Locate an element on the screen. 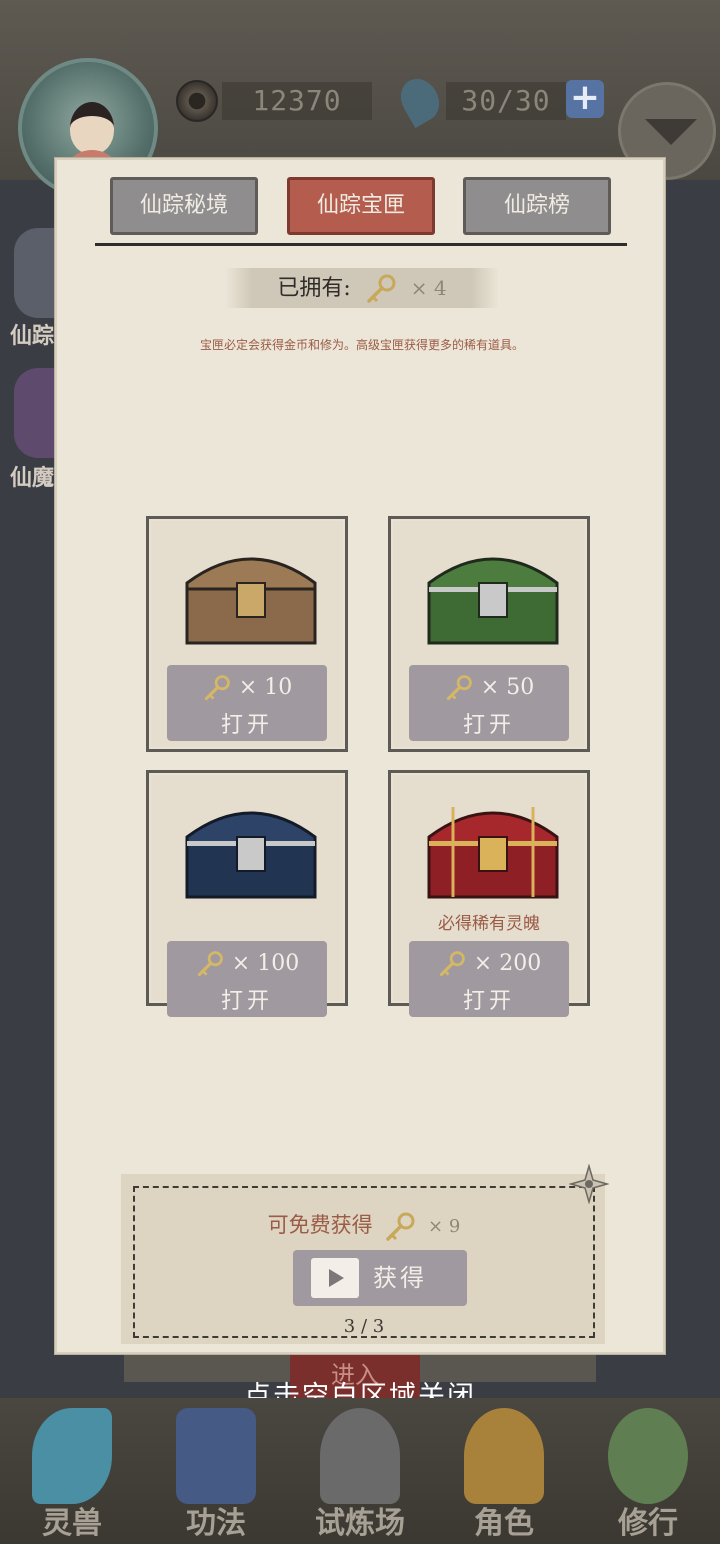  chevron-down-icon is located at coordinates (671, 132).